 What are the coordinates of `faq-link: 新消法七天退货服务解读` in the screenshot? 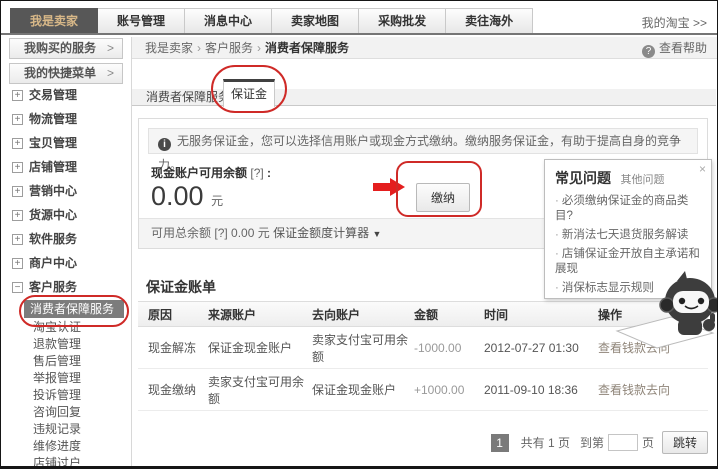 It's located at (630, 235).